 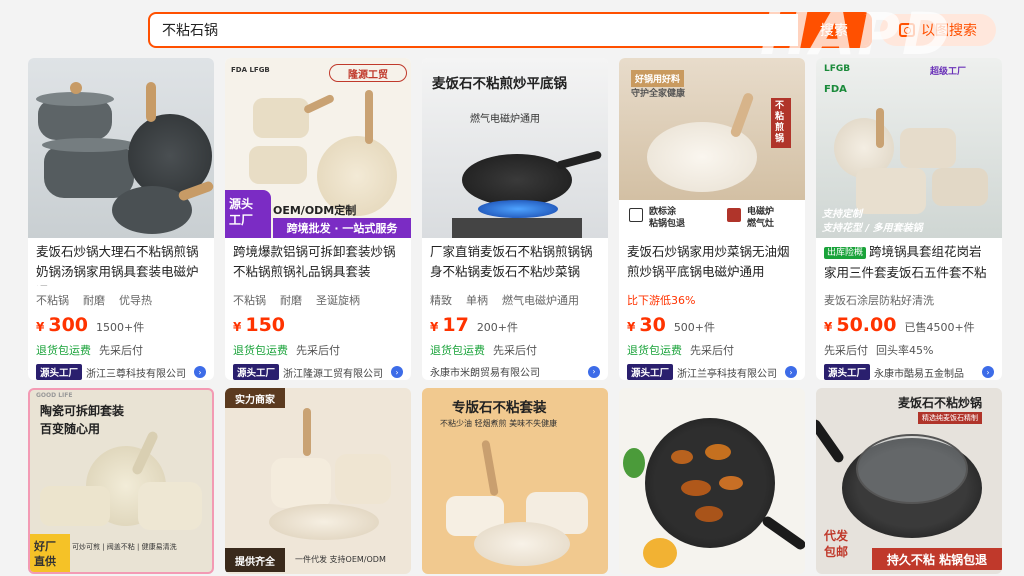 I want to click on fda-logo: FDA, so click(x=835, y=89).